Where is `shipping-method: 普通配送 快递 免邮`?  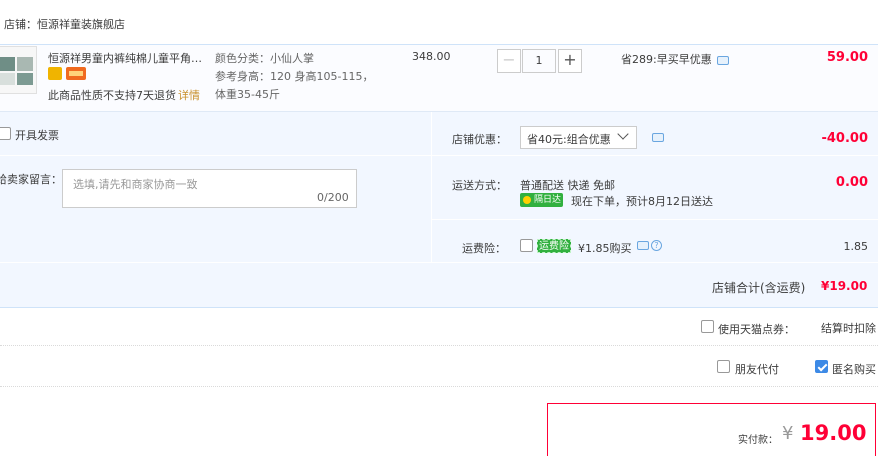 shipping-method: 普通配送 快递 免邮 is located at coordinates (567, 185).